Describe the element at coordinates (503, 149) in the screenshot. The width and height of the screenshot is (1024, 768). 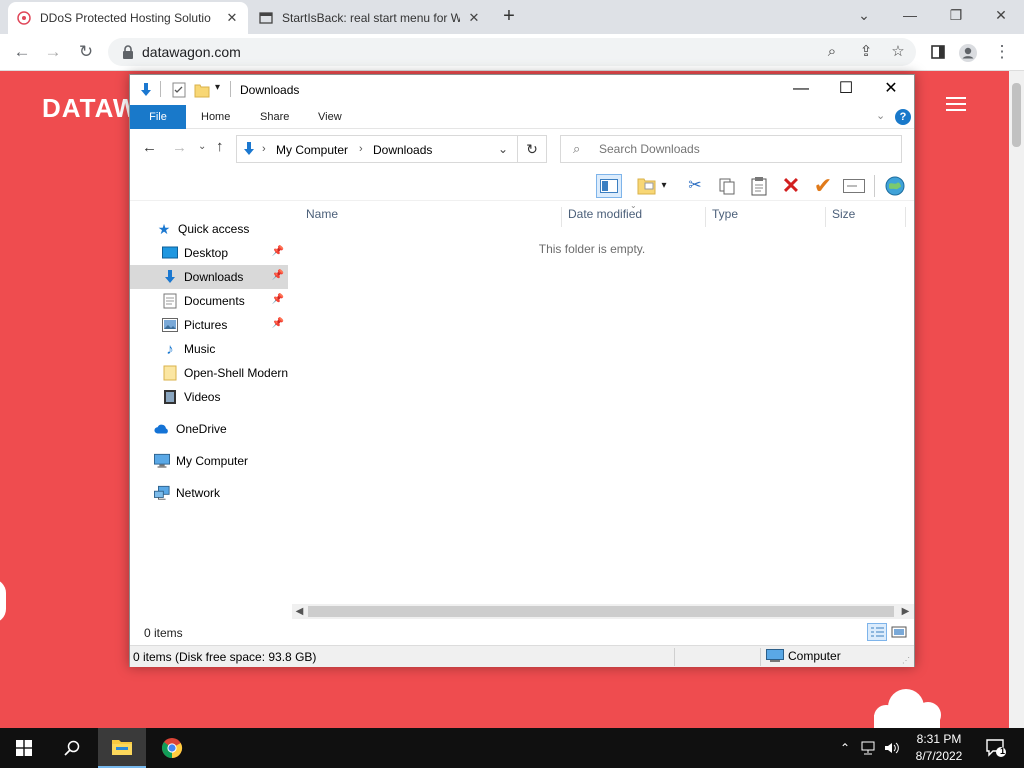
I see `address-dropdown-chevron-icon: ⌄` at that location.